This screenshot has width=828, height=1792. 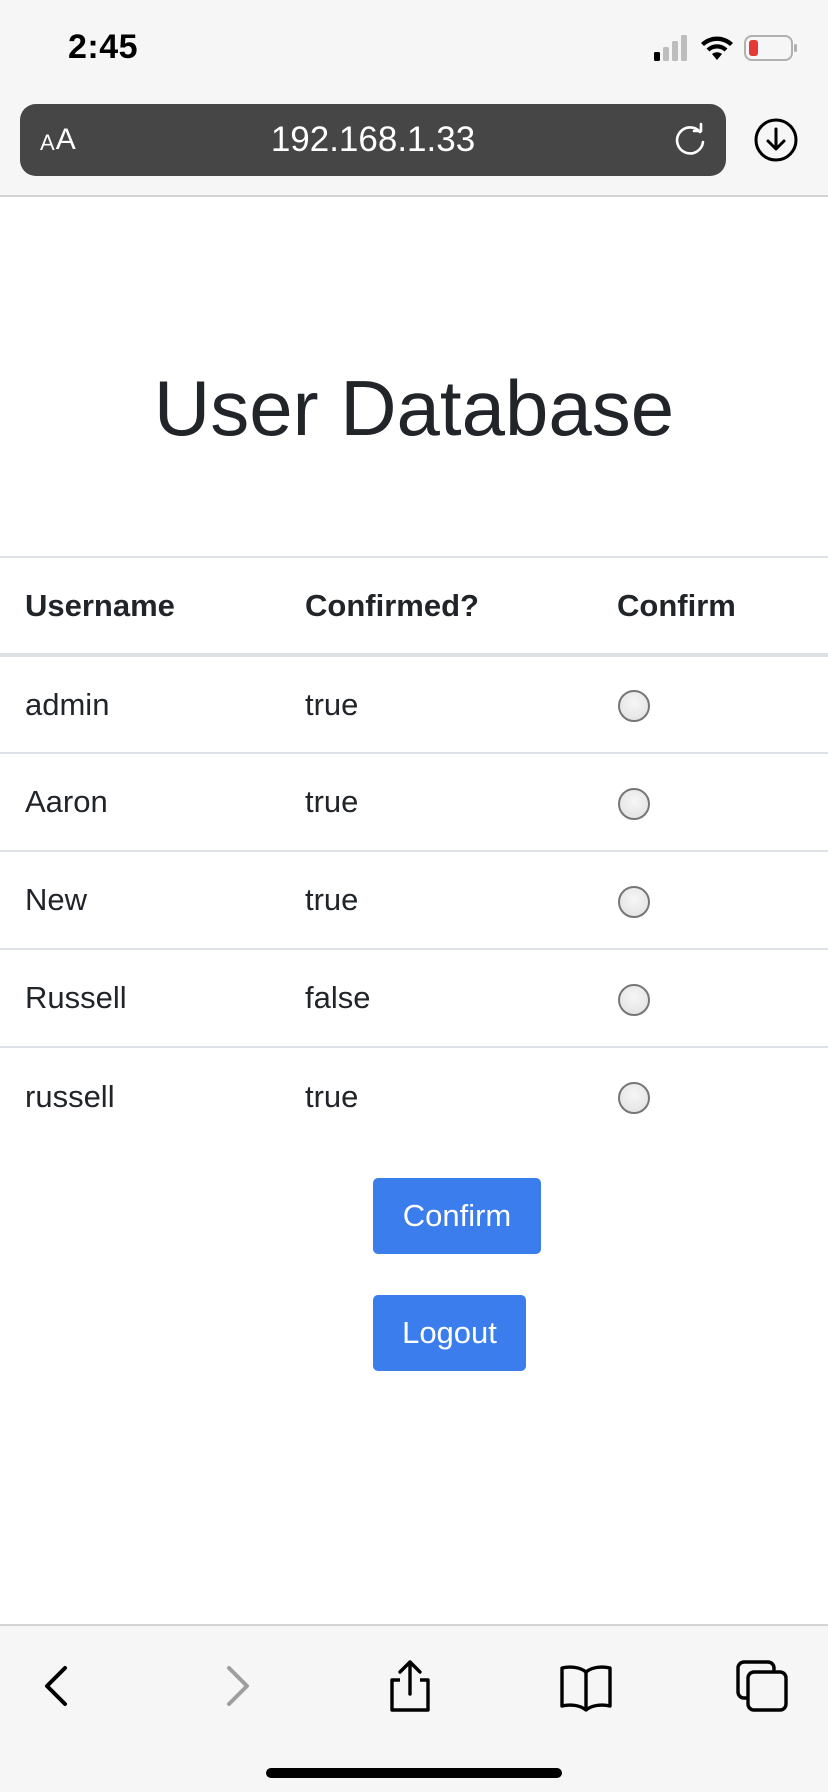 I want to click on page-title: User Database, so click(x=414, y=408).